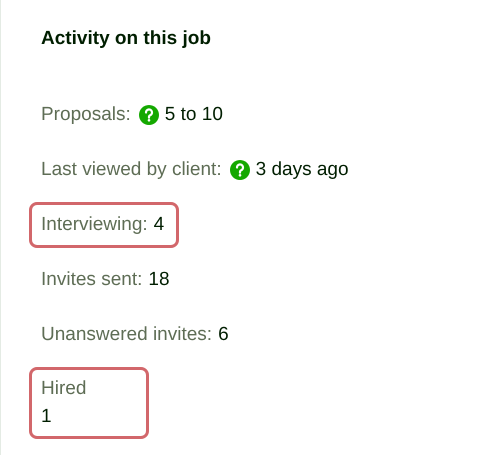 This screenshot has height=455, width=496. Describe the element at coordinates (126, 39) in the screenshot. I see `section-title: Activity on this job` at that location.